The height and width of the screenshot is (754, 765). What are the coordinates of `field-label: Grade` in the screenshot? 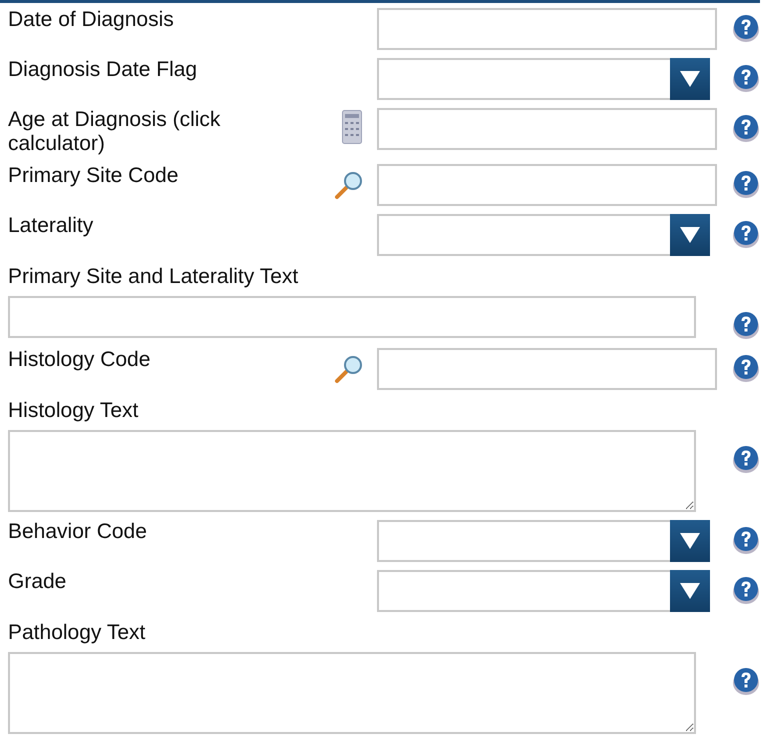 It's located at (38, 582).